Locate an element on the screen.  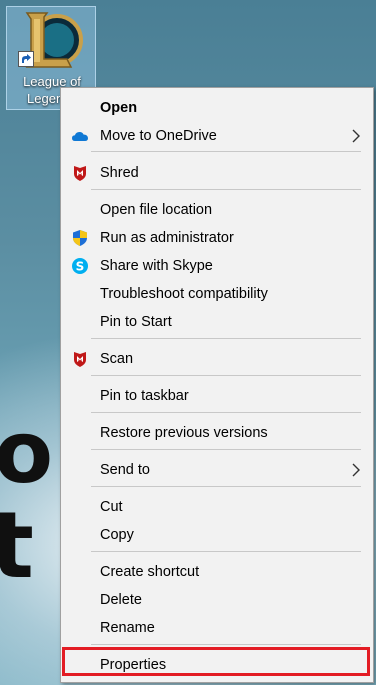
wallpaper-text-line-1: o is located at coordinates (26, 453).